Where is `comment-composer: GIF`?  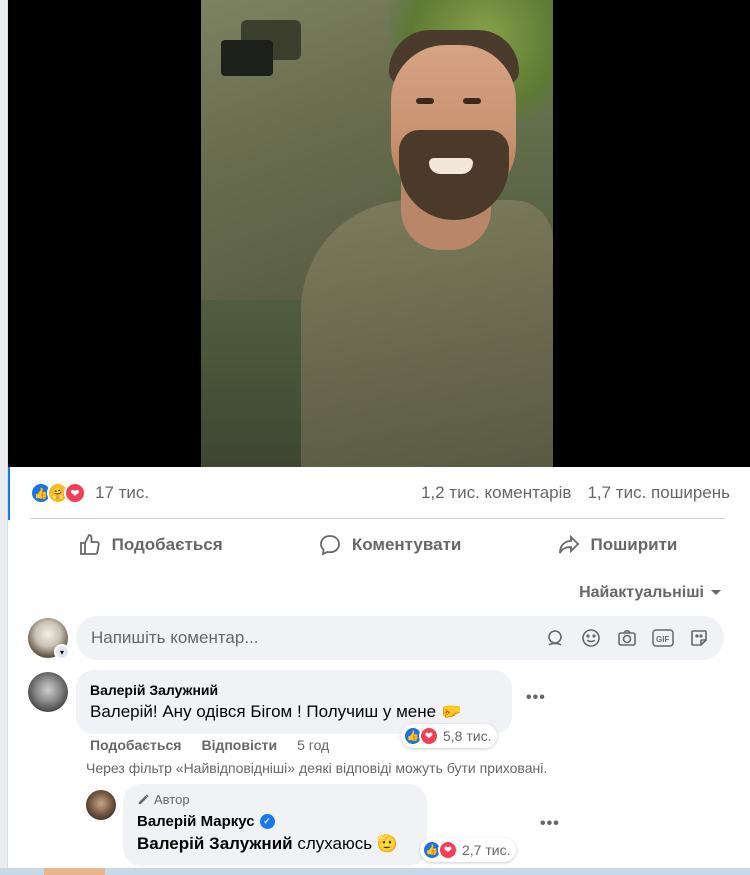 comment-composer: GIF is located at coordinates (400, 638).